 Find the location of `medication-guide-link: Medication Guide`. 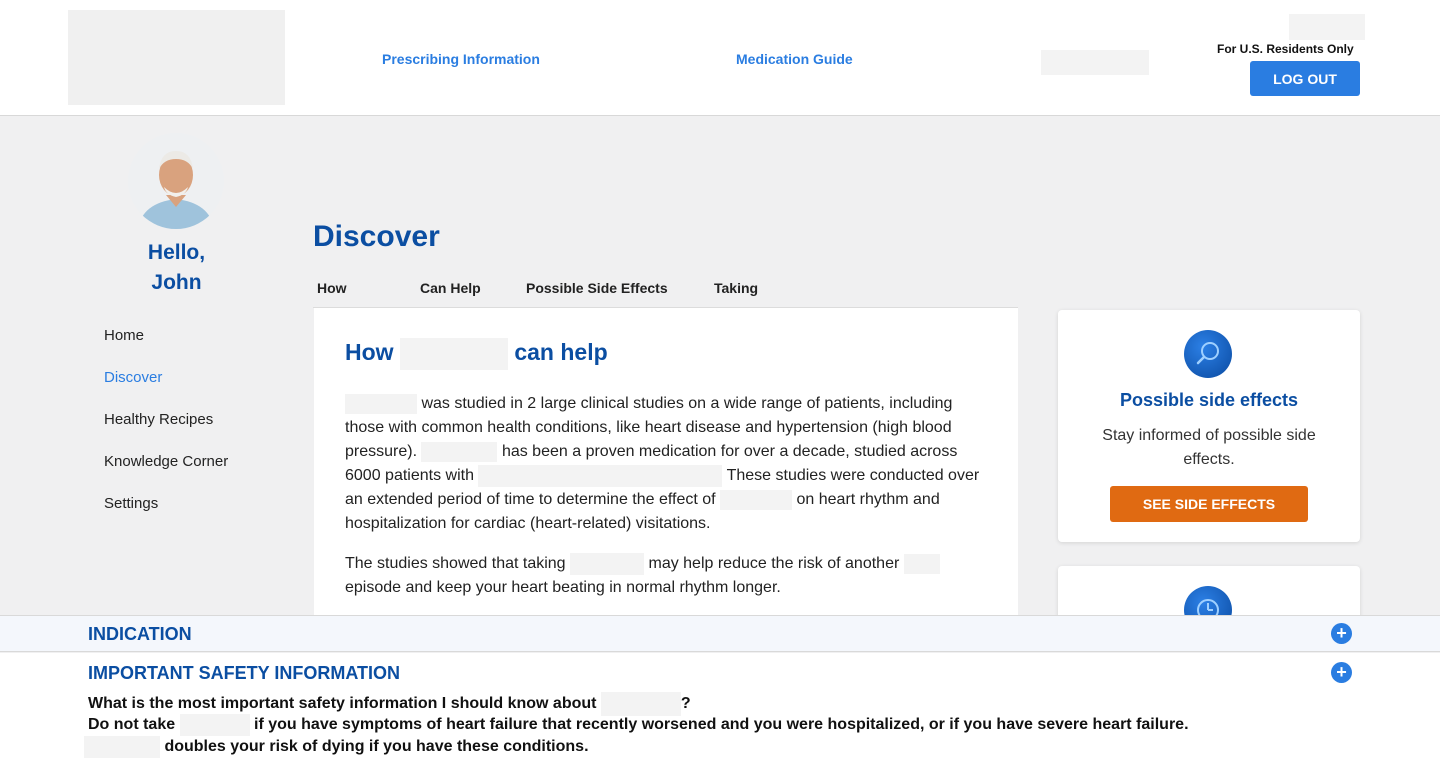

medication-guide-link: Medication Guide is located at coordinates (794, 59).